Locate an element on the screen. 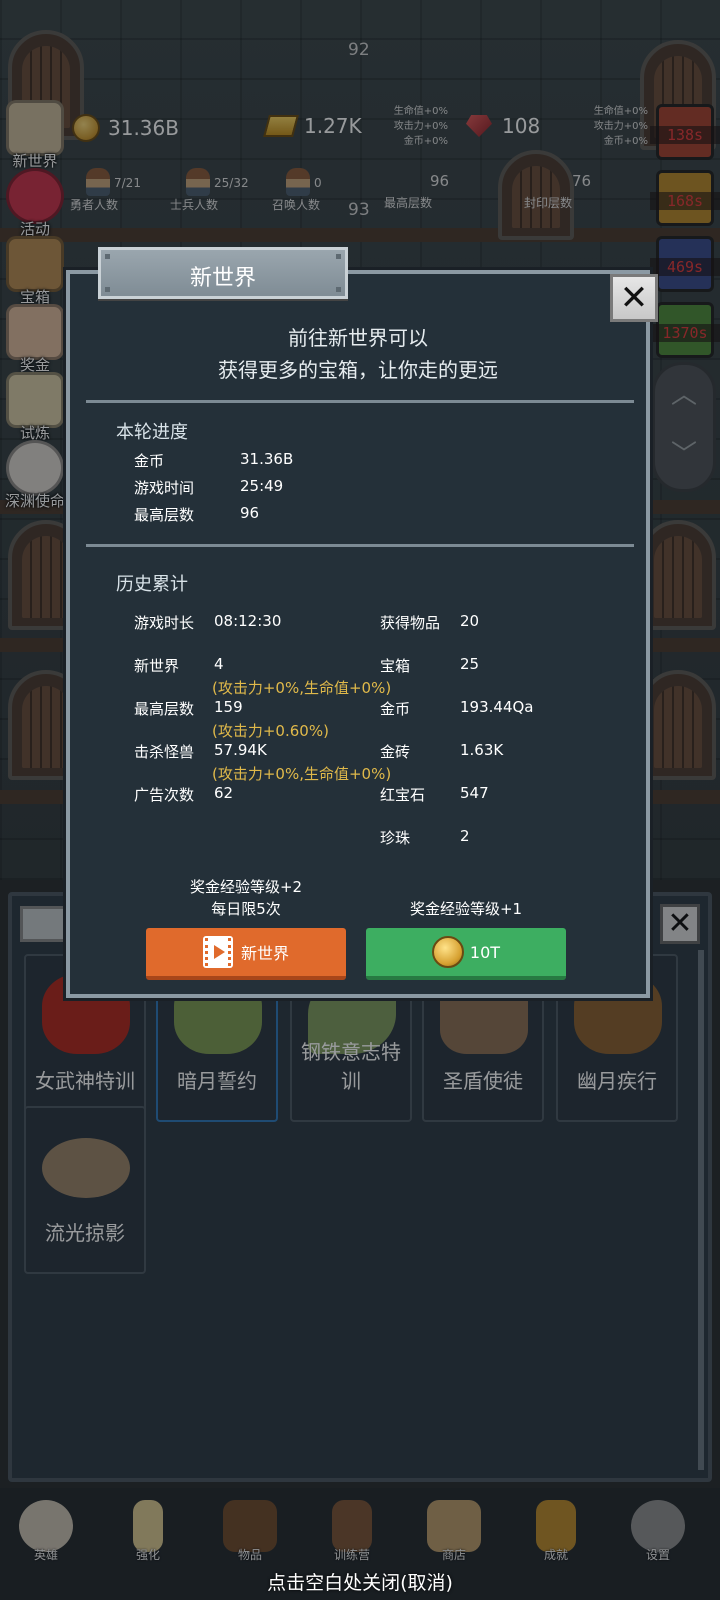  stat-label: 金砖 is located at coordinates (395, 752).